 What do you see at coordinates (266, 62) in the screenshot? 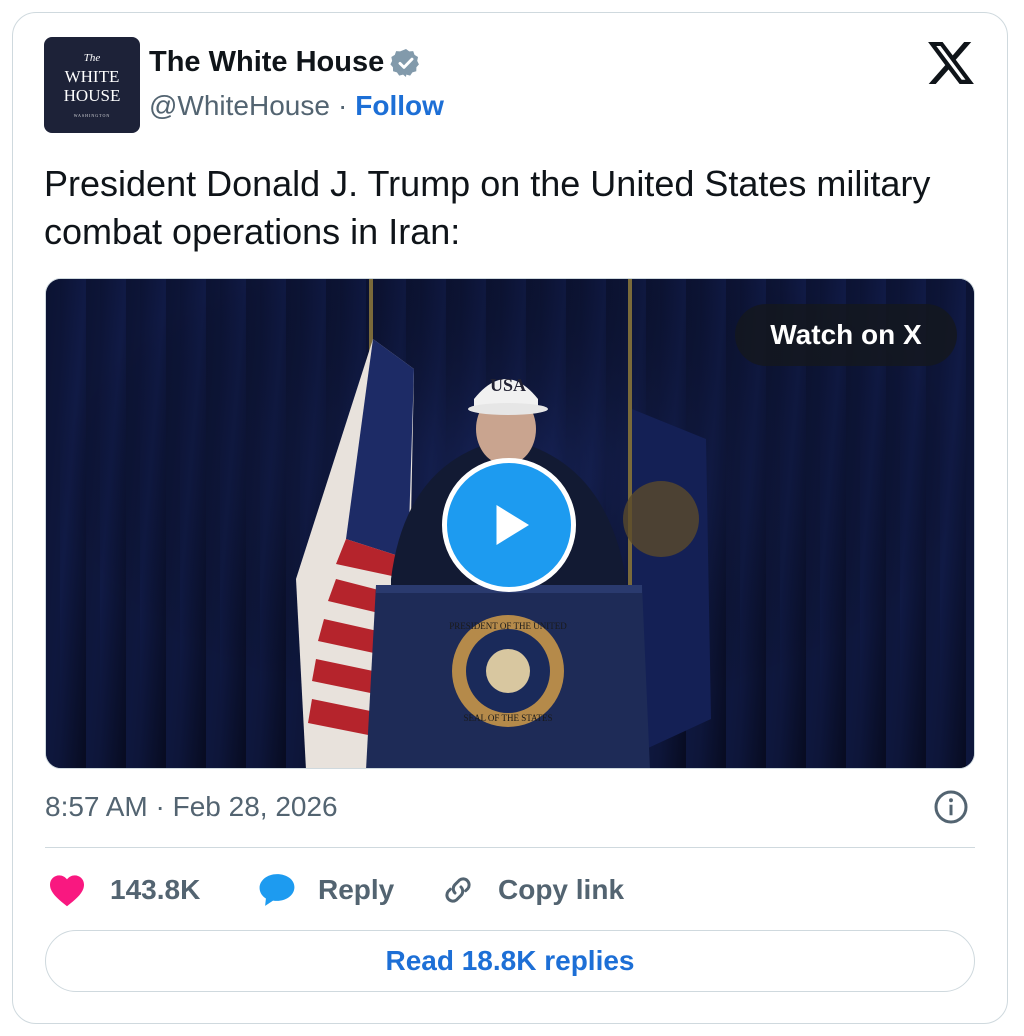
I see `account-name: The White House` at bounding box center [266, 62].